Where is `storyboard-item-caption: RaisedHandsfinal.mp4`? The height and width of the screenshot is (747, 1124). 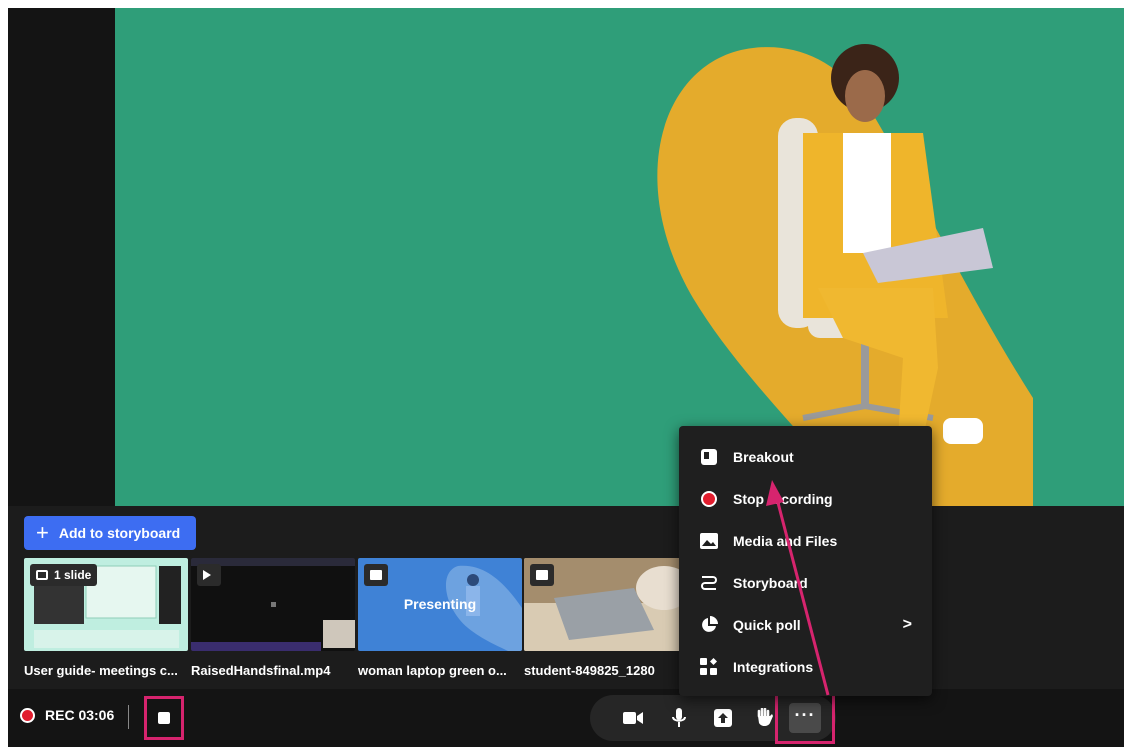 storyboard-item-caption: RaisedHandsfinal.mp4 is located at coordinates (261, 670).